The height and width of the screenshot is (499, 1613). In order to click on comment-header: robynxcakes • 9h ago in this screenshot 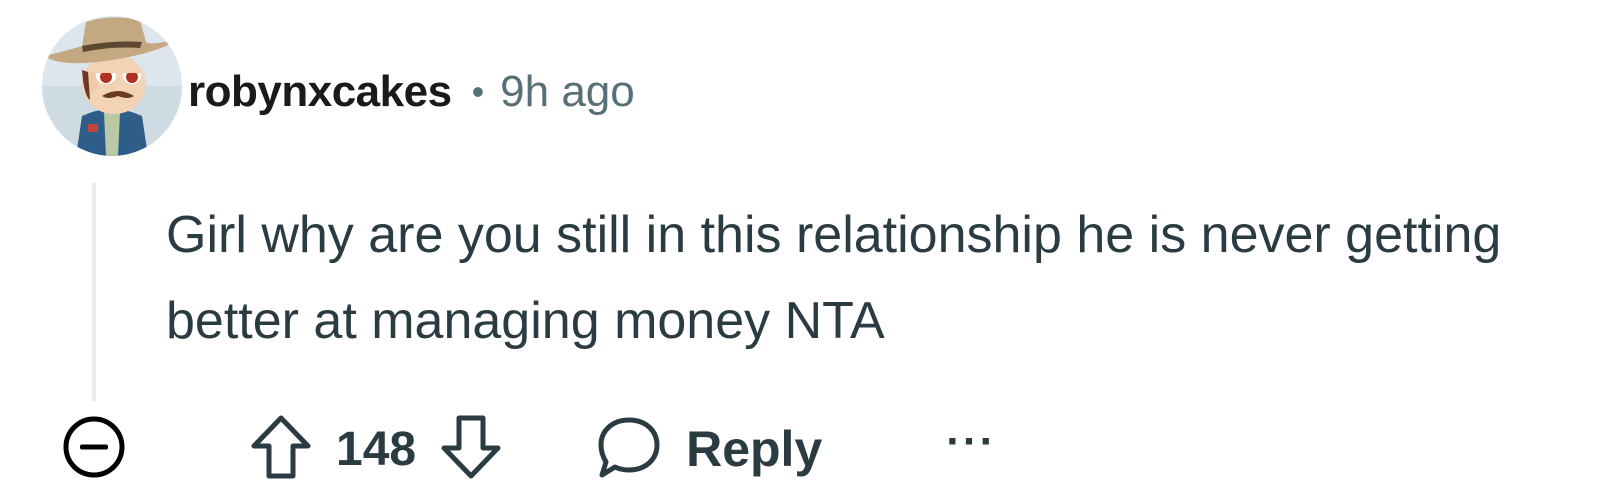, I will do `click(411, 92)`.